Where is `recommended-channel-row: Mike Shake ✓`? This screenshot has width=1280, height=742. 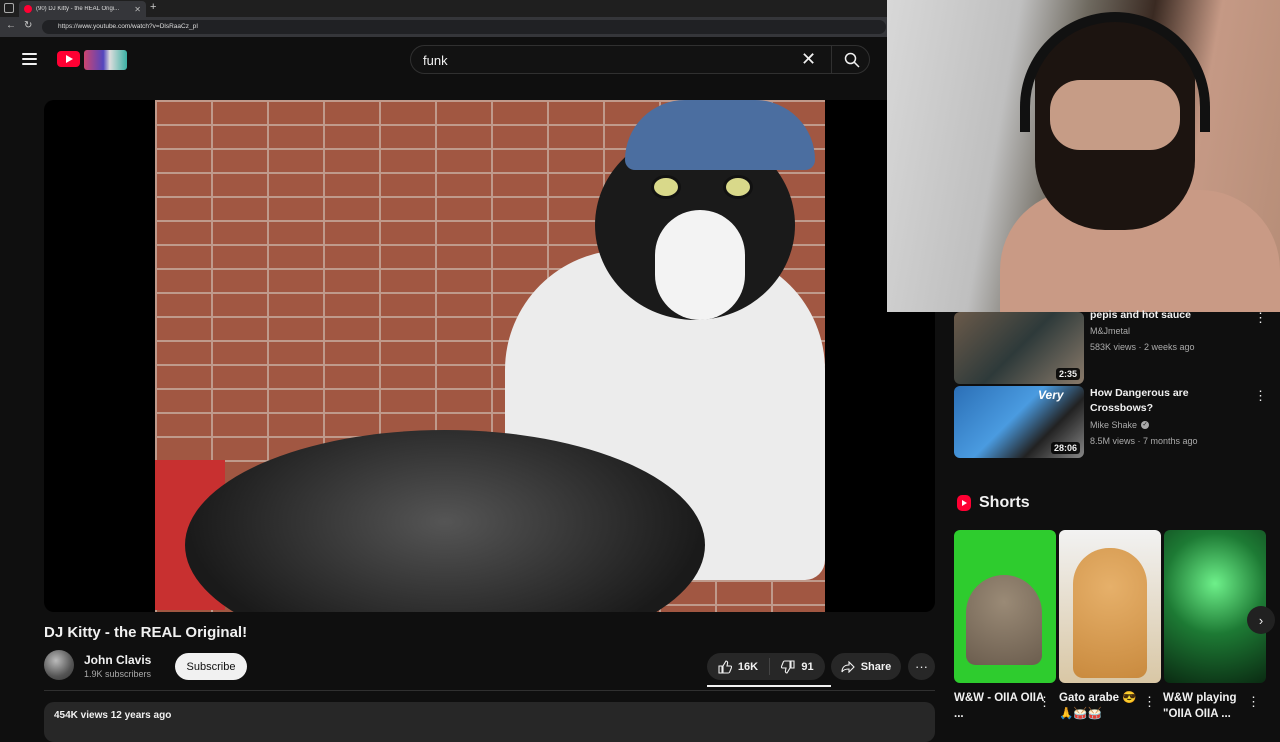 recommended-channel-row: Mike Shake ✓ is located at coordinates (1120, 425).